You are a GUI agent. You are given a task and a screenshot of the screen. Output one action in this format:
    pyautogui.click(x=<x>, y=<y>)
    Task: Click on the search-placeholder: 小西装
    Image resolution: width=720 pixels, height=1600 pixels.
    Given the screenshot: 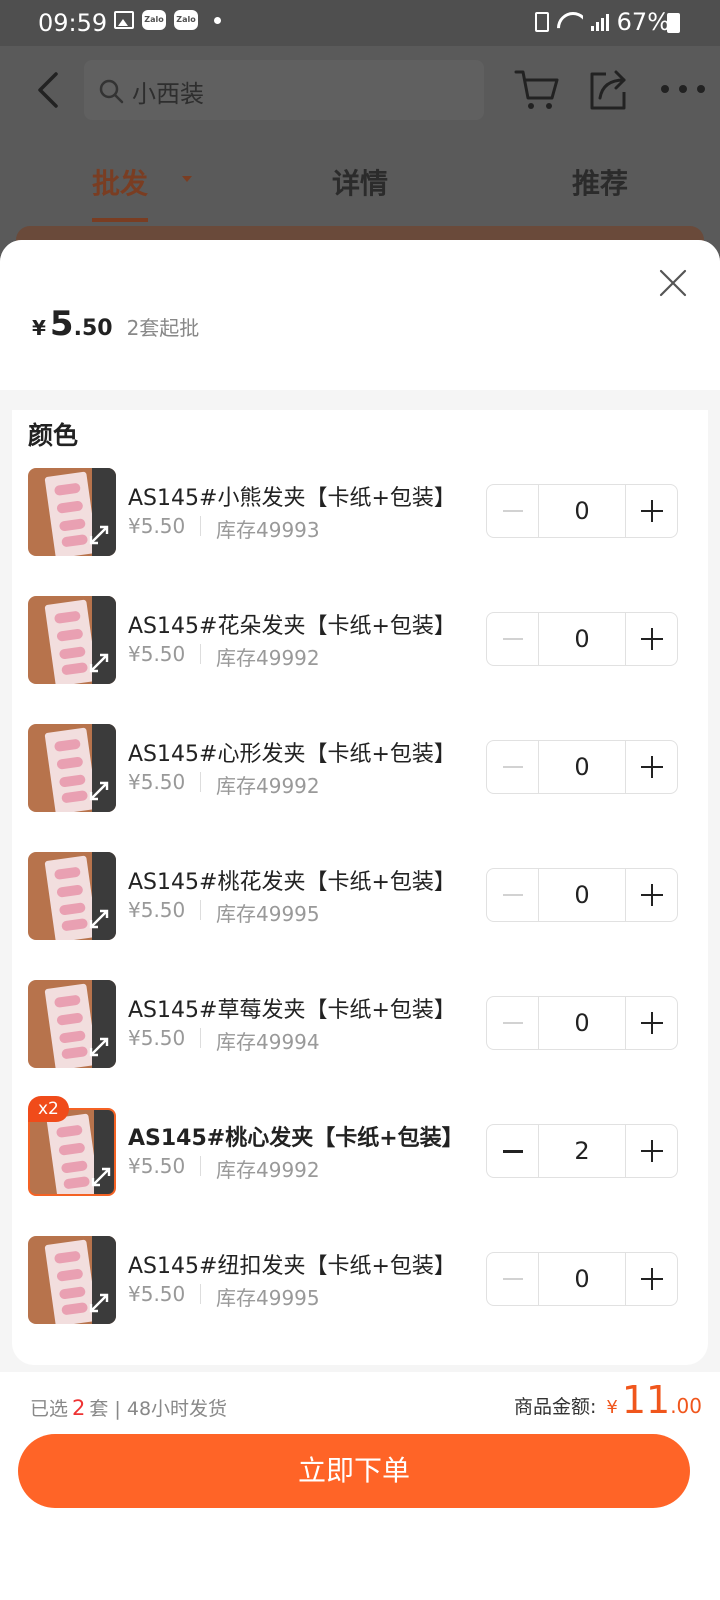 What is the action you would take?
    pyautogui.click(x=168, y=94)
    